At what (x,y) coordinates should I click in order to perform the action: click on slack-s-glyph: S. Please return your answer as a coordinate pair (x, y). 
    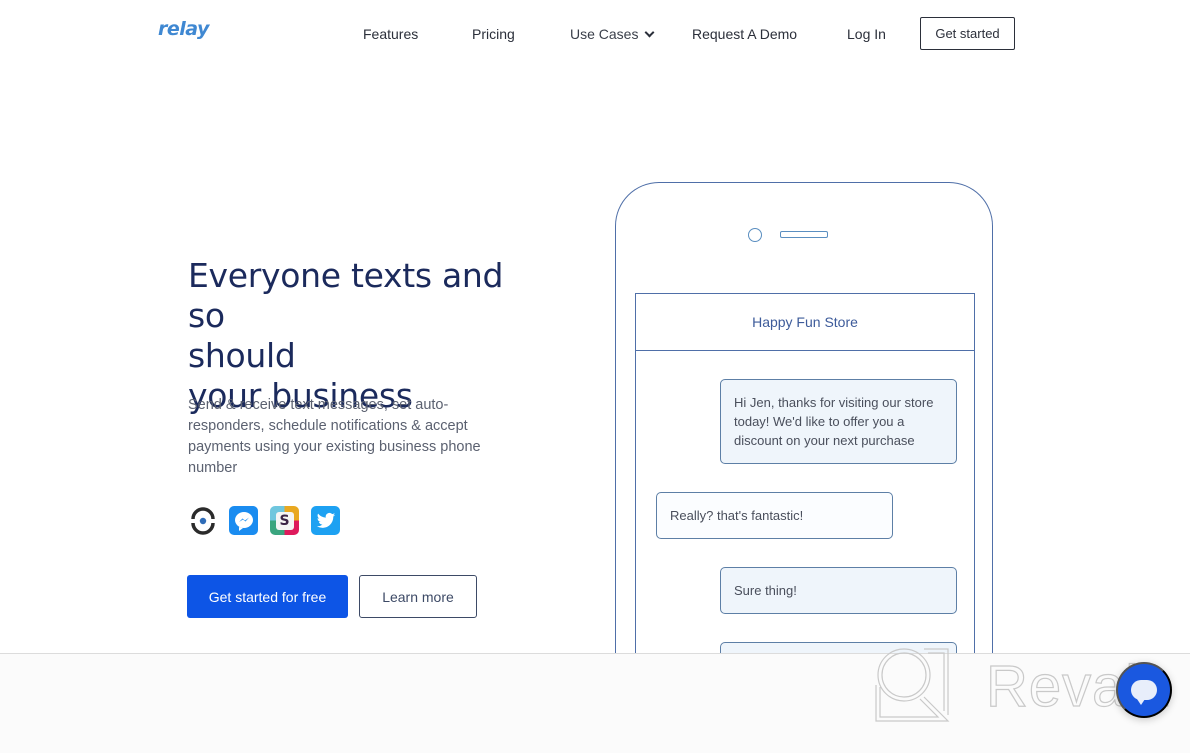
    Looking at the image, I should click on (284, 520).